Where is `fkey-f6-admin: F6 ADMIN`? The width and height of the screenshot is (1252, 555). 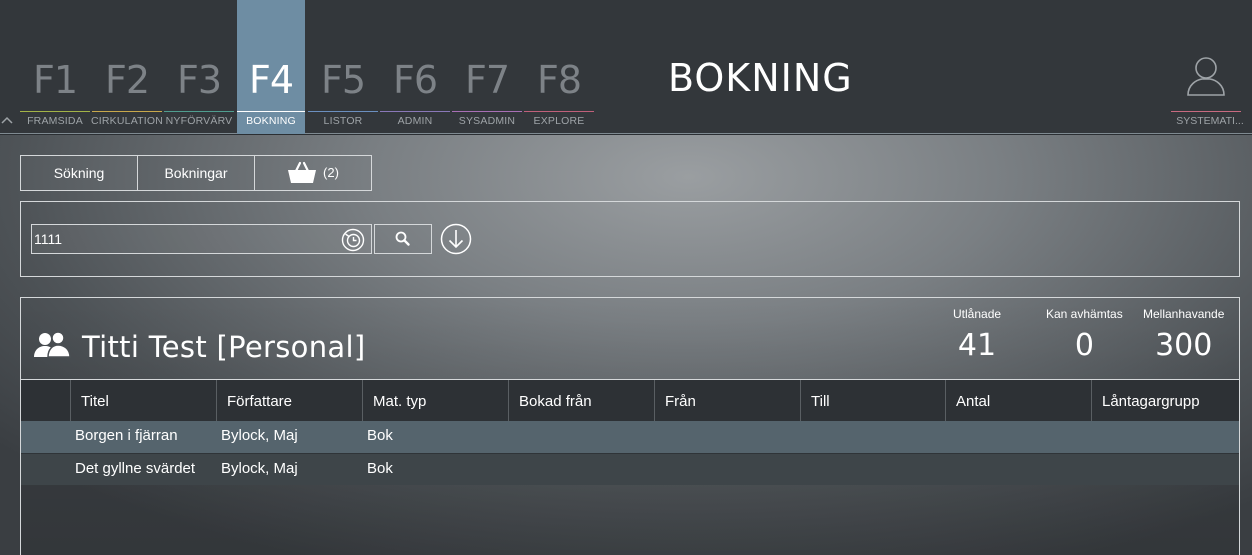 fkey-f6-admin: F6 ADMIN is located at coordinates (415, 67).